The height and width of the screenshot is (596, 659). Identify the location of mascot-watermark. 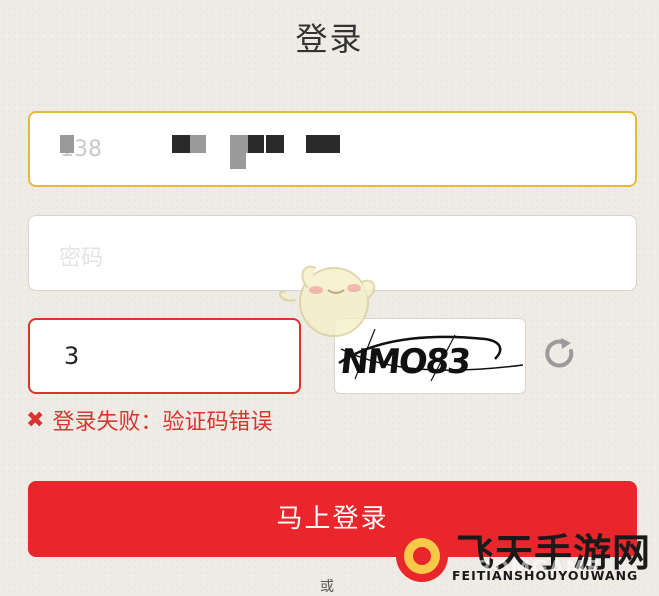
(332, 296).